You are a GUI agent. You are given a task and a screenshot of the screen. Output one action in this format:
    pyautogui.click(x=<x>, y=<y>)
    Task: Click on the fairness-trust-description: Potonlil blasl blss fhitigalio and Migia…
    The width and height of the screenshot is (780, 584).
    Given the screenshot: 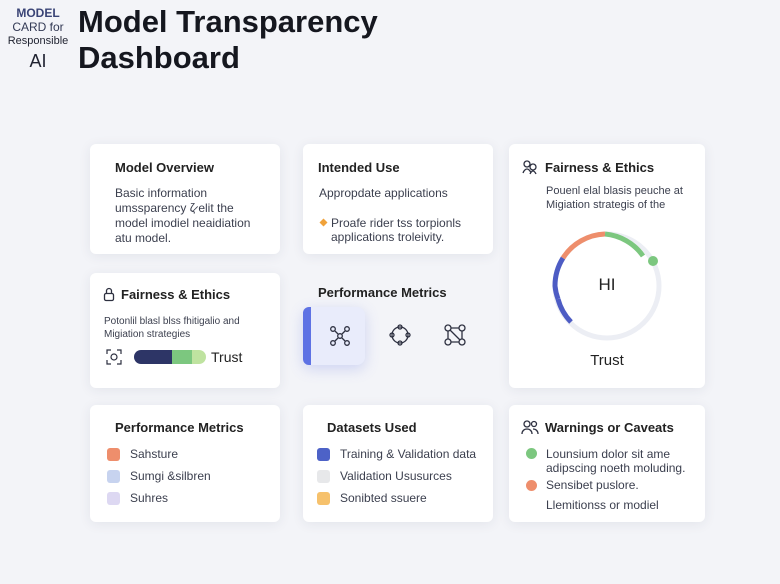 What is the action you would take?
    pyautogui.click(x=172, y=328)
    